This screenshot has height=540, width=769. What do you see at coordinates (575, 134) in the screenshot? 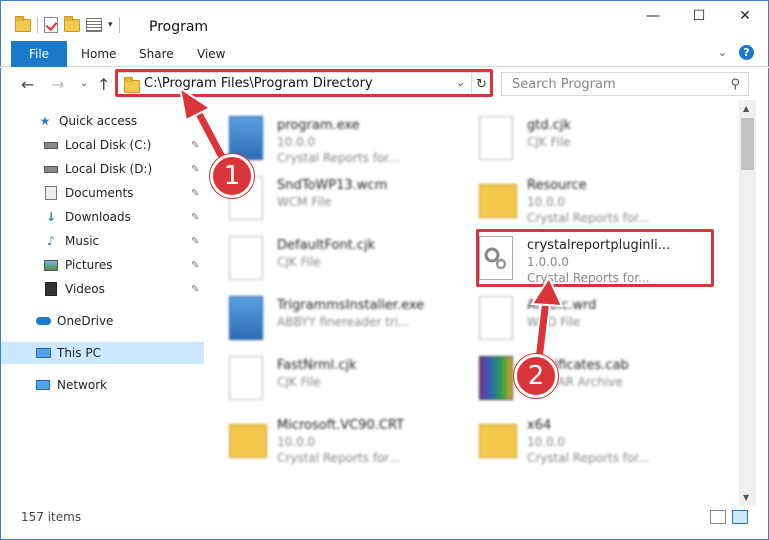
I see `file-tile: gtd.cjk CJK File` at bounding box center [575, 134].